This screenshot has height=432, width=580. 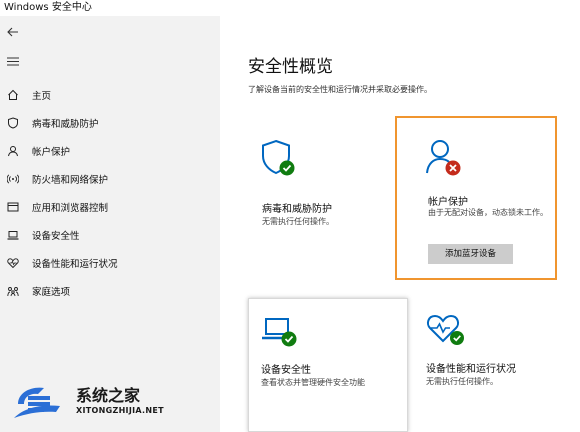 I want to click on sidebar-item-device-performance: 设备性能和运行状况, so click(x=110, y=263).